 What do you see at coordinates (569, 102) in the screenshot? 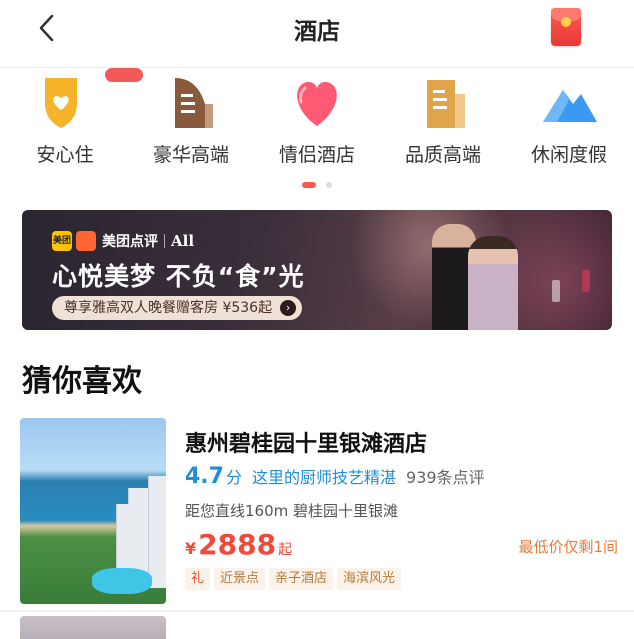
I see `mountain-icon` at bounding box center [569, 102].